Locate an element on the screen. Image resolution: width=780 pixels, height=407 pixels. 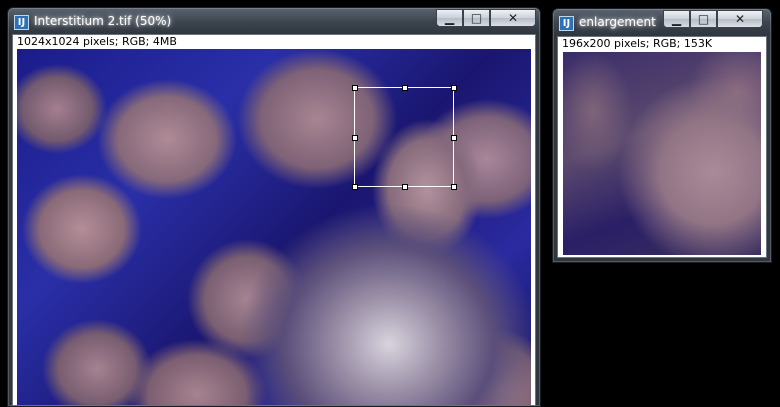
roi-handle-se is located at coordinates (454, 187).